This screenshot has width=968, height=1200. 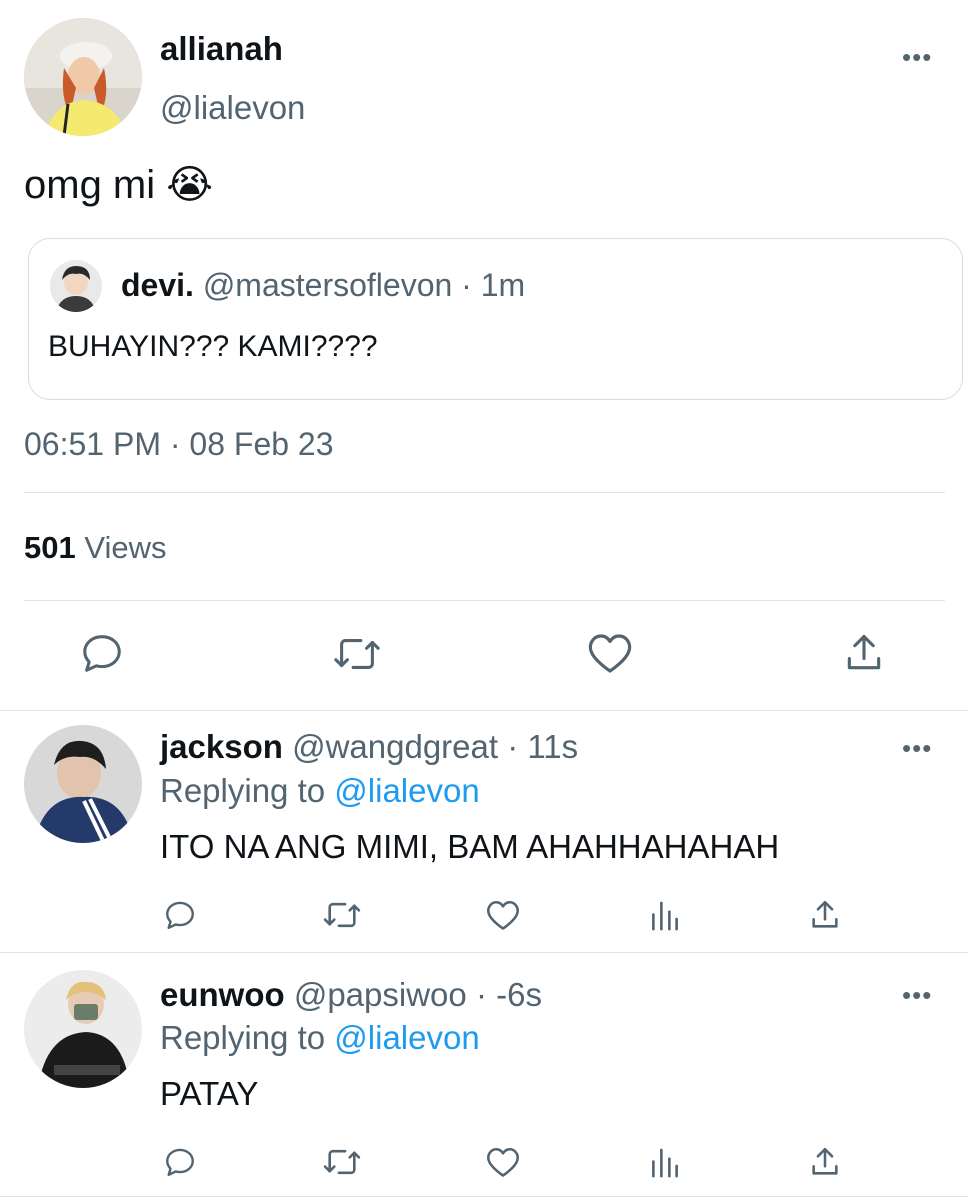 What do you see at coordinates (213, 346) in the screenshot?
I see `quoted-text: BUHAYIN??? KAMI????` at bounding box center [213, 346].